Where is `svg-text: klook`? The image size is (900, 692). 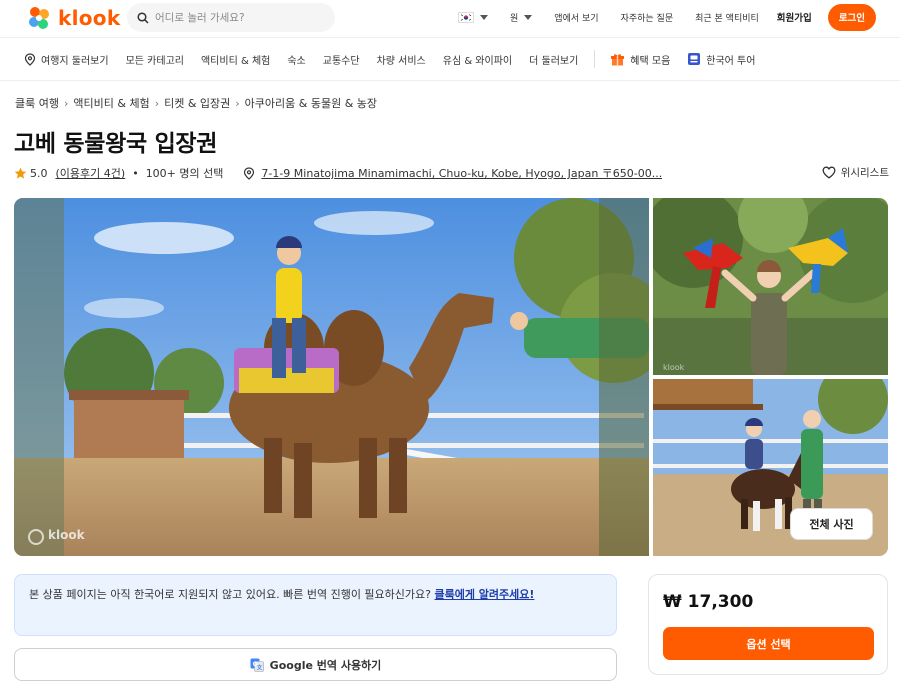
svg-text: klook is located at coordinates (674, 367).